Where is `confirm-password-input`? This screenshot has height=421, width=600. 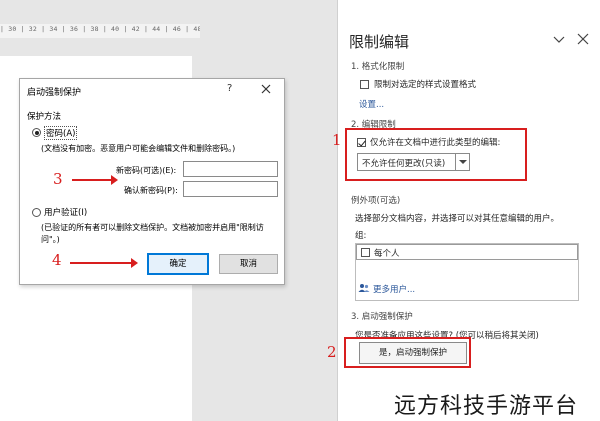 confirm-password-input is located at coordinates (230, 189).